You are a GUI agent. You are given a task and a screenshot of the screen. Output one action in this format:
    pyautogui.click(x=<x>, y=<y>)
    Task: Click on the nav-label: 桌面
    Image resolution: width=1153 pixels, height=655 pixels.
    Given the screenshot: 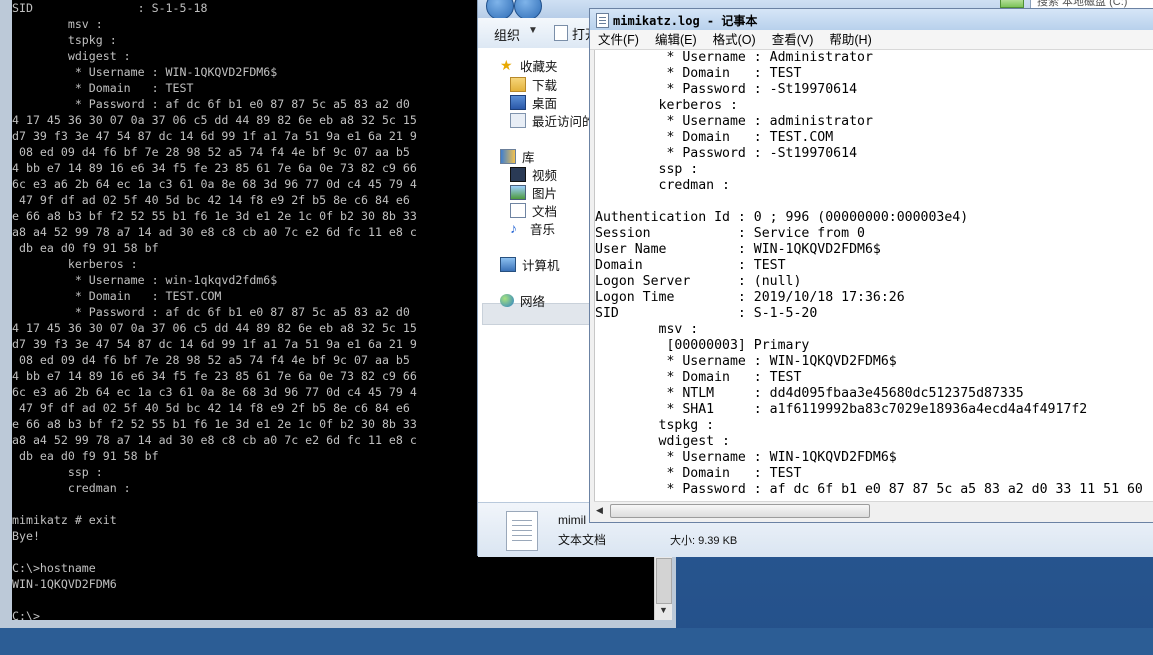 What is the action you would take?
    pyautogui.click(x=545, y=103)
    